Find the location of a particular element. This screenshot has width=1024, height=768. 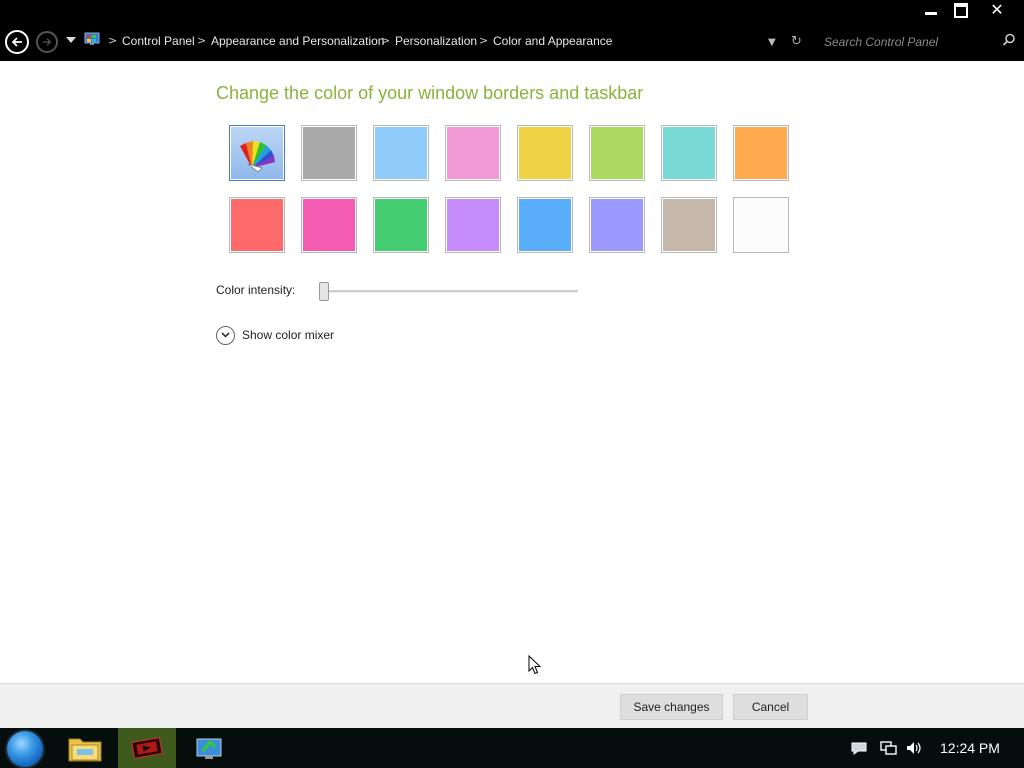

swatch-lime is located at coordinates (617, 153).